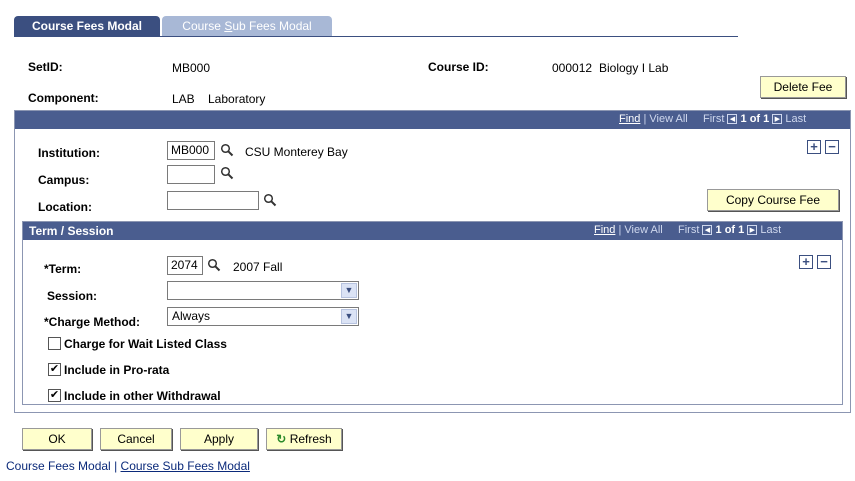  What do you see at coordinates (57, 439) in the screenshot?
I see `ok-button: OK` at bounding box center [57, 439].